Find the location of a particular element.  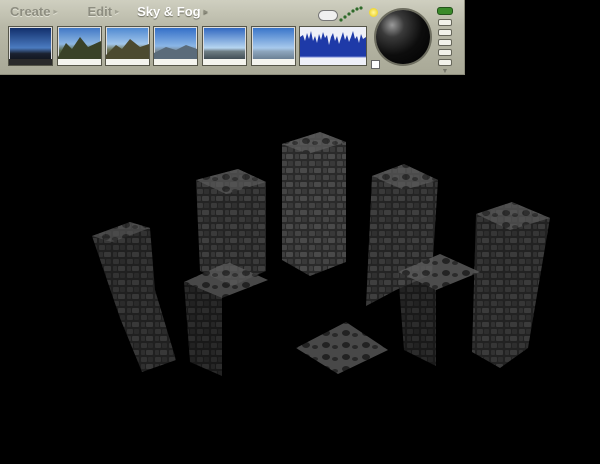

memory-slots: ▼ is located at coordinates (445, 41).